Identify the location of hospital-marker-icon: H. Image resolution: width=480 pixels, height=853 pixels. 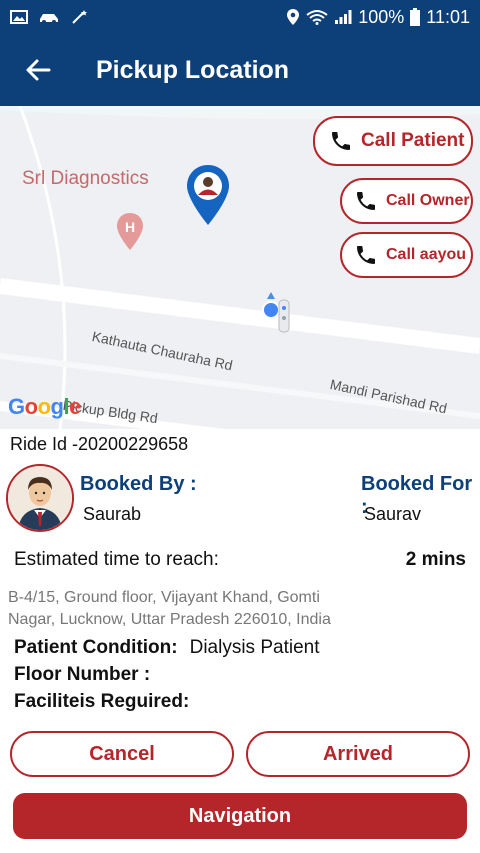
(130, 231).